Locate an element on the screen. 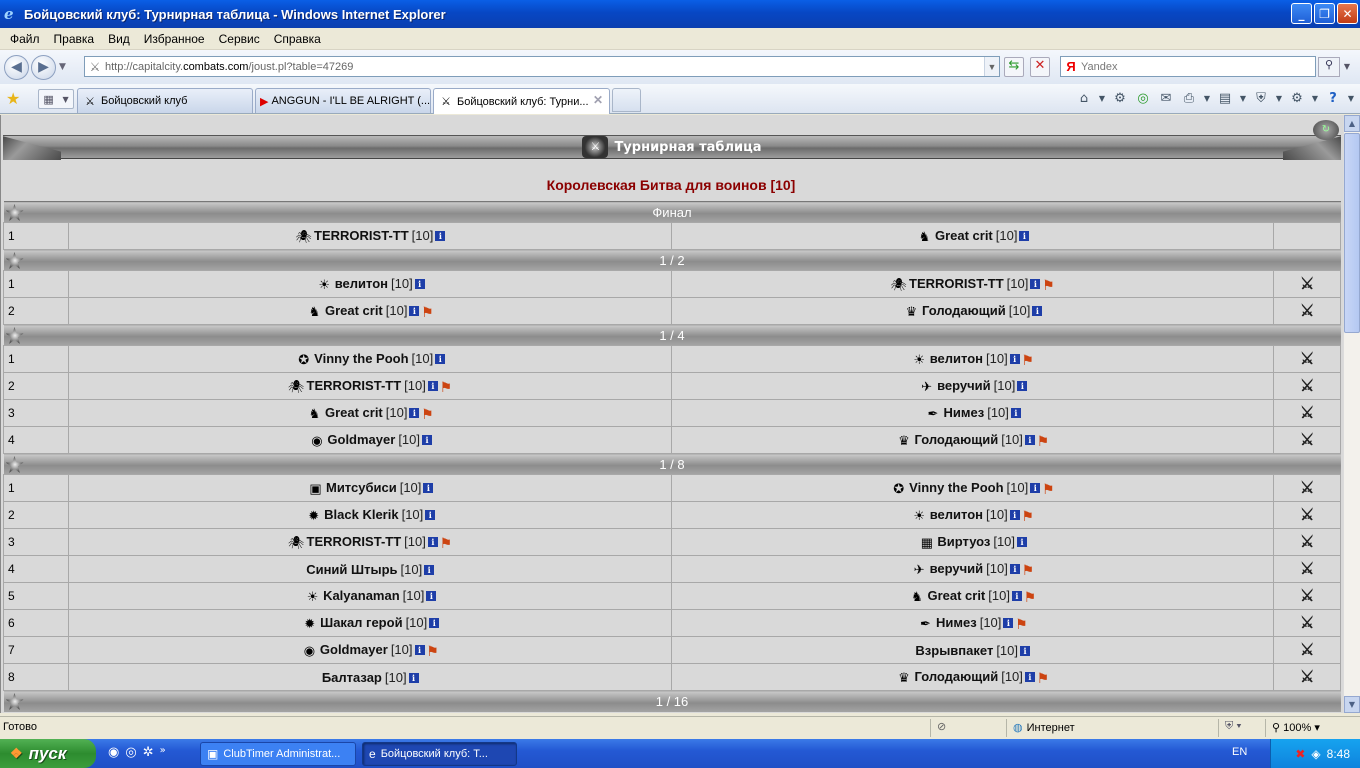  tab-fightclub: ⚔ Бойцовский клуб is located at coordinates (165, 100).